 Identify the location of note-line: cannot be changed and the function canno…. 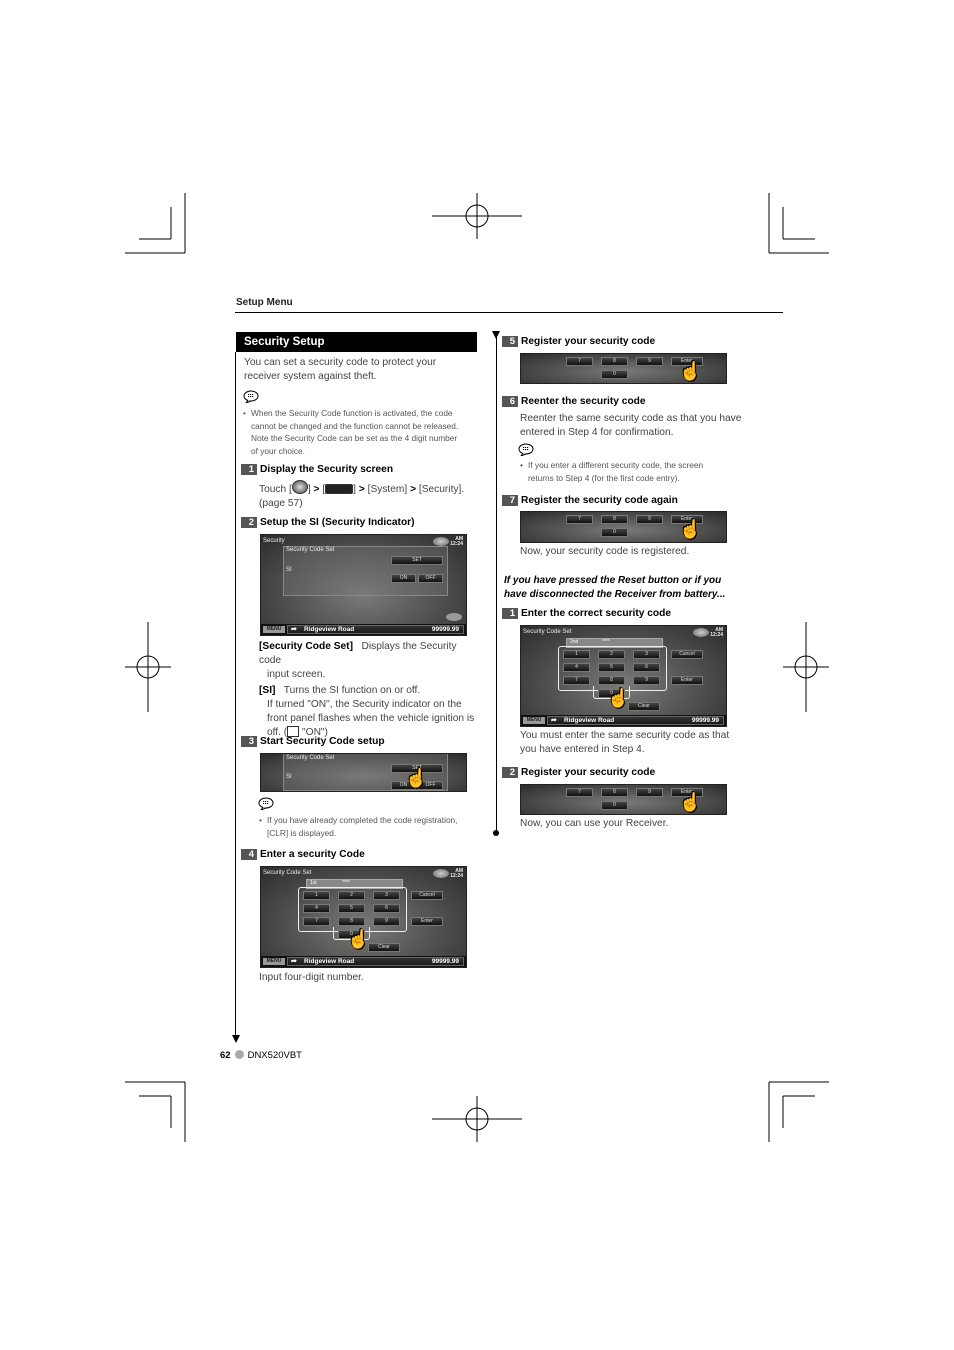
(355, 425).